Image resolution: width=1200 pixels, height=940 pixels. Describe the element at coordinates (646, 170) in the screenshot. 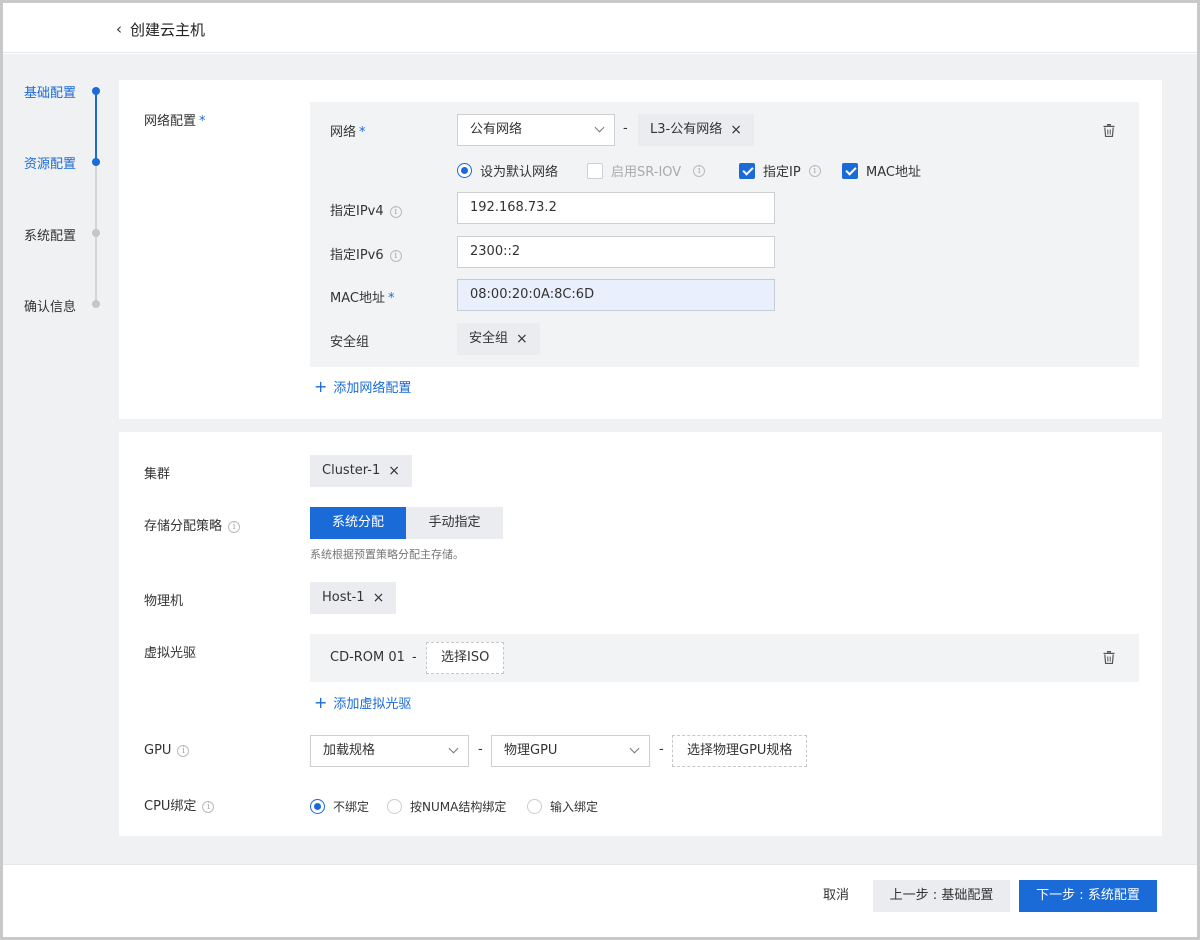

I see `sriov-checkbox: 启用SR-IOV i` at that location.